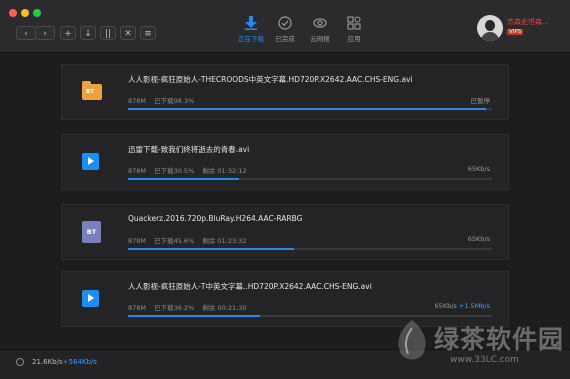 This screenshot has height=379, width=570. I want to click on total-up-speed: +564Kb/s, so click(79, 362).